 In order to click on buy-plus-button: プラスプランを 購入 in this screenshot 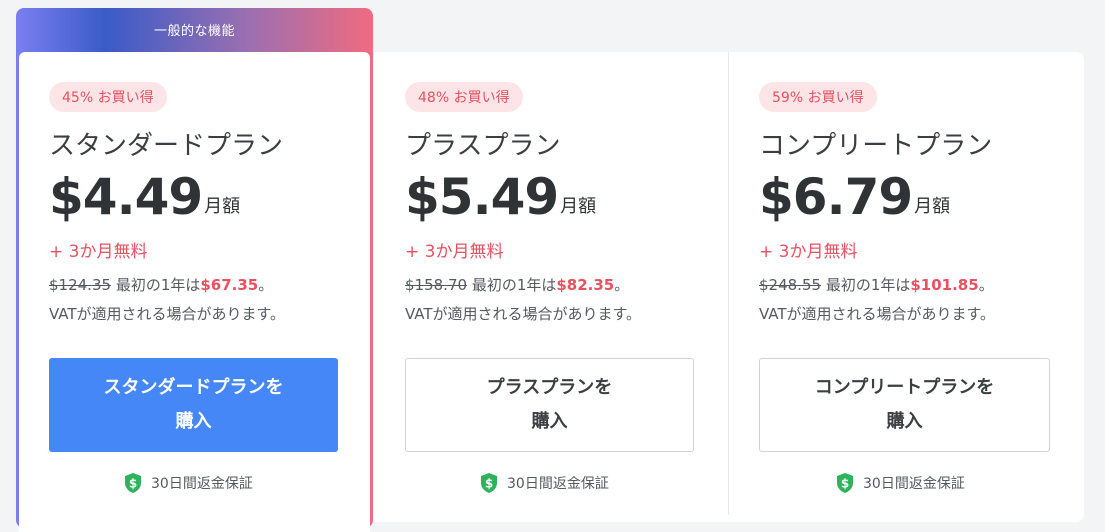, I will do `click(549, 405)`.